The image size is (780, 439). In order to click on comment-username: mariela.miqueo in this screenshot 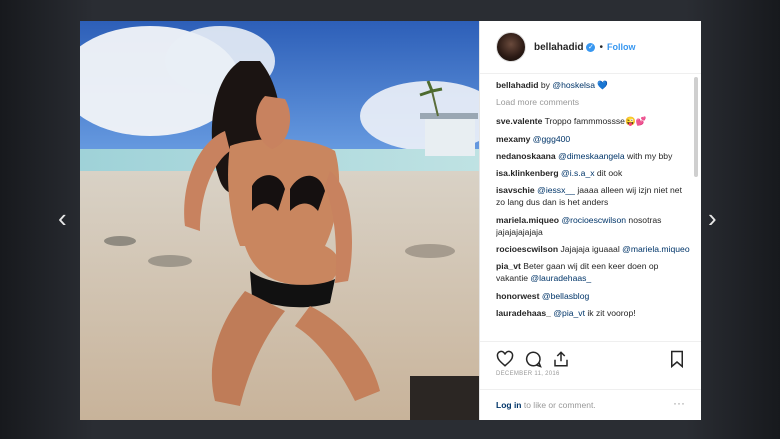, I will do `click(527, 220)`.